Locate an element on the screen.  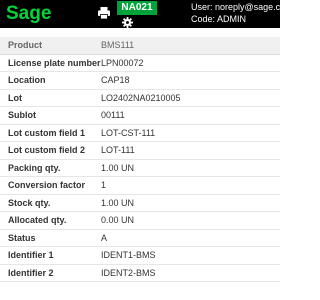
detail-value: BMS111 is located at coordinates (118, 45).